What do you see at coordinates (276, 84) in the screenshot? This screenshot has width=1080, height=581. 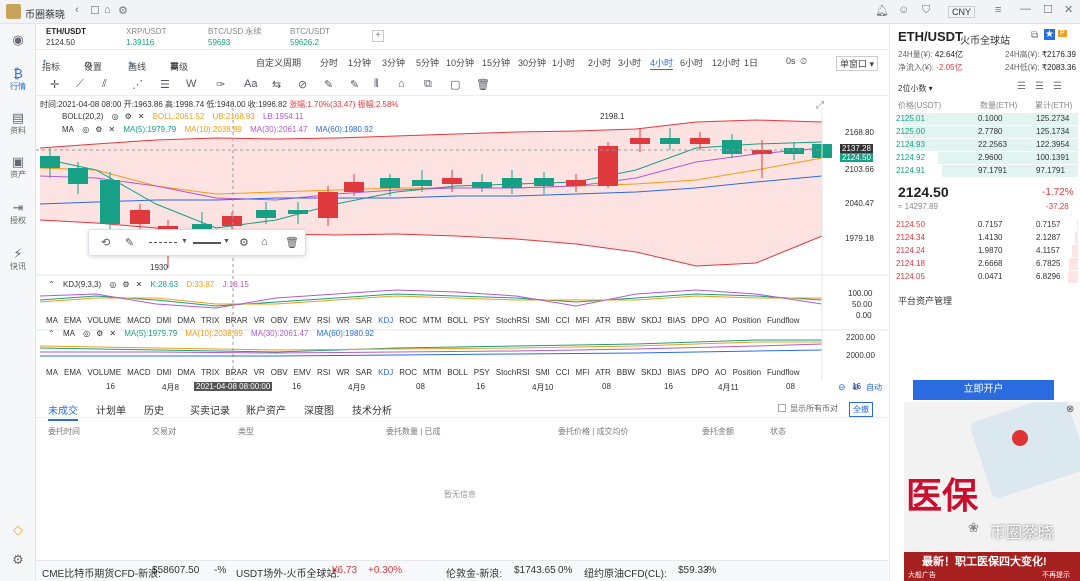 I see `measure-icon: ⇆` at bounding box center [276, 84].